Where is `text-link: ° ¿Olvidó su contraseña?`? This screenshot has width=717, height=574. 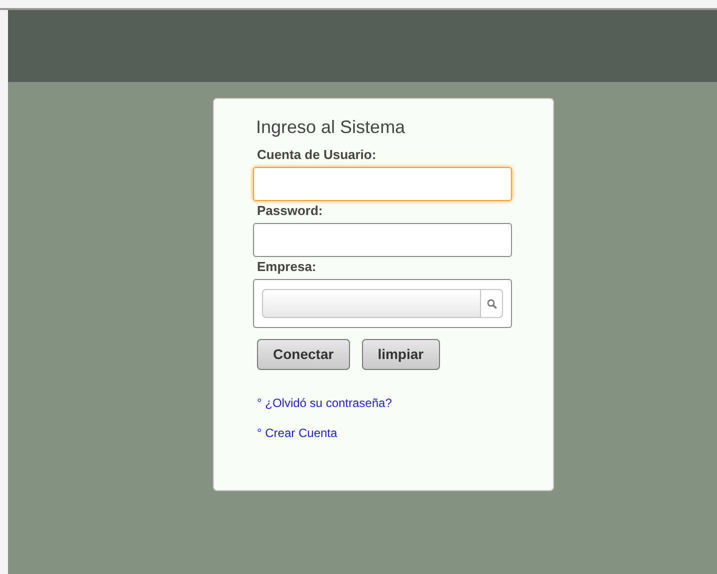 text-link: ° ¿Olvidó su contraseña? is located at coordinates (324, 403).